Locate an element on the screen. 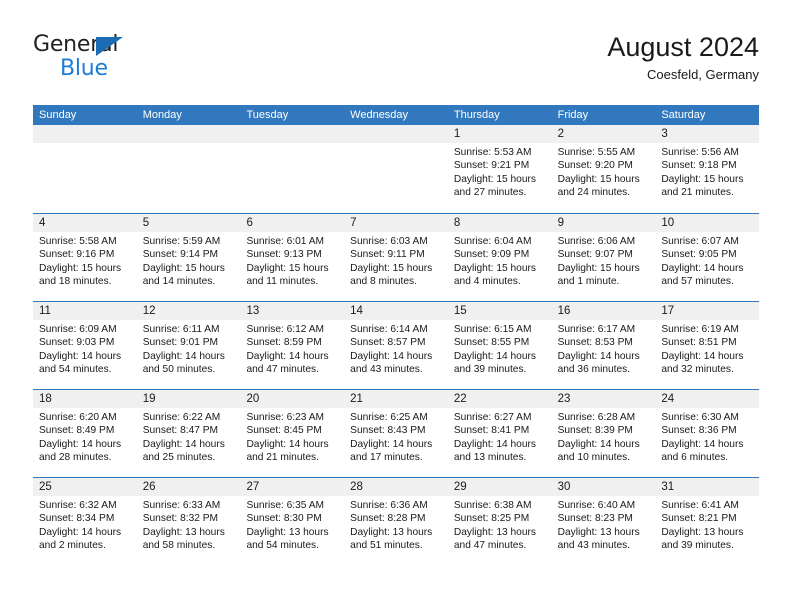 The height and width of the screenshot is (612, 792). sunset-text: Sunset: 8:30 PM is located at coordinates (284, 519).